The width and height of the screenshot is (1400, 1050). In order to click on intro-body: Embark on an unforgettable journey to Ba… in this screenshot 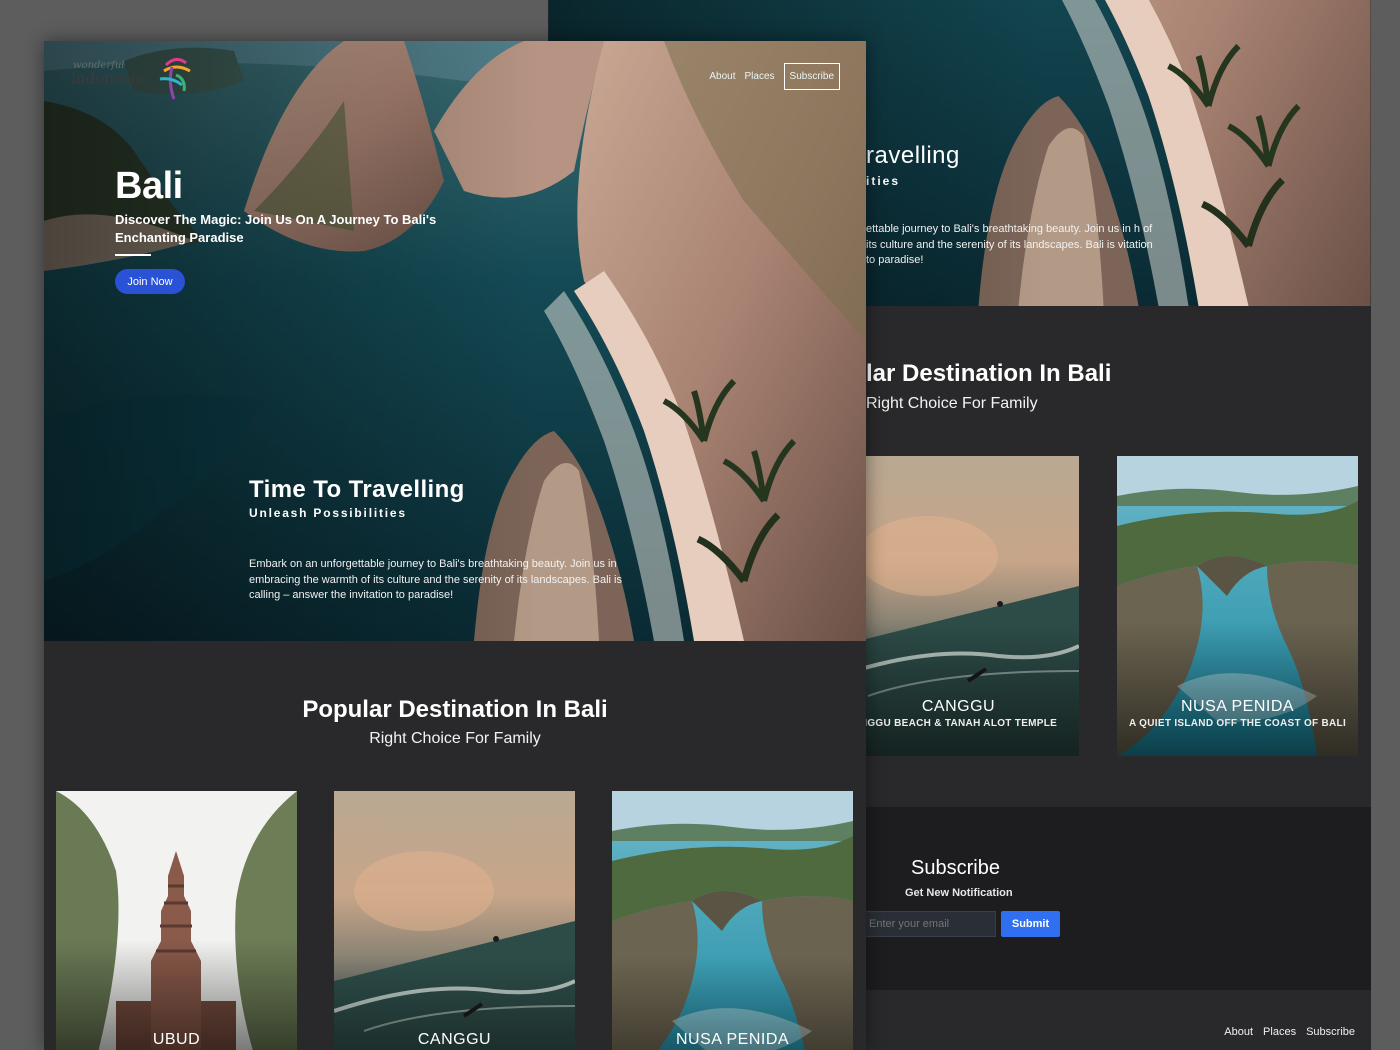, I will do `click(435, 579)`.